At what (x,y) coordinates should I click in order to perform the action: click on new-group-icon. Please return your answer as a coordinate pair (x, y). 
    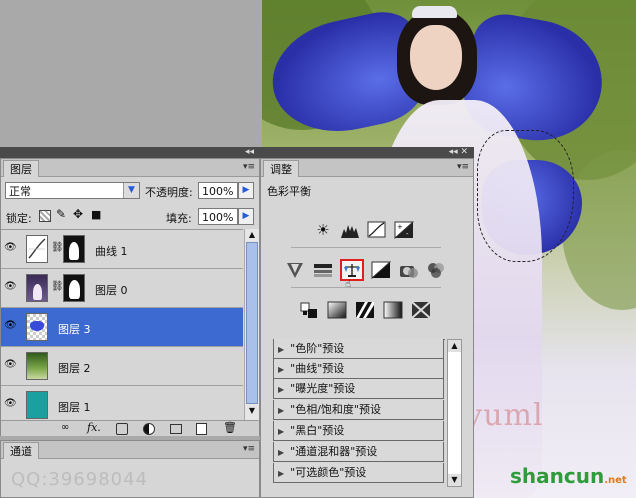
    Looking at the image, I should click on (176, 429).